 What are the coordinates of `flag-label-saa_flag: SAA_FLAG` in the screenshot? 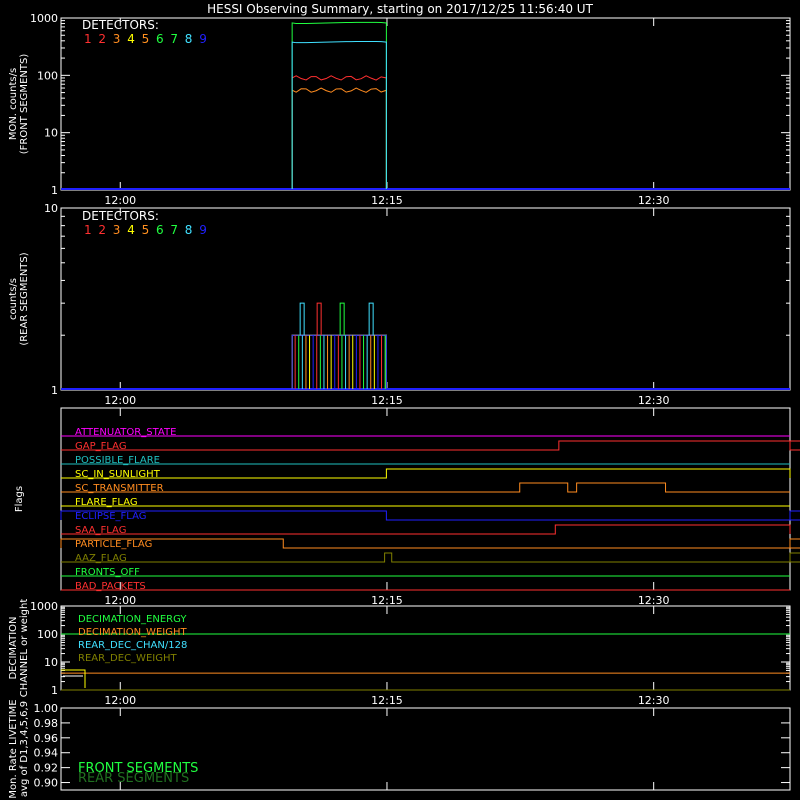 It's located at (100, 530).